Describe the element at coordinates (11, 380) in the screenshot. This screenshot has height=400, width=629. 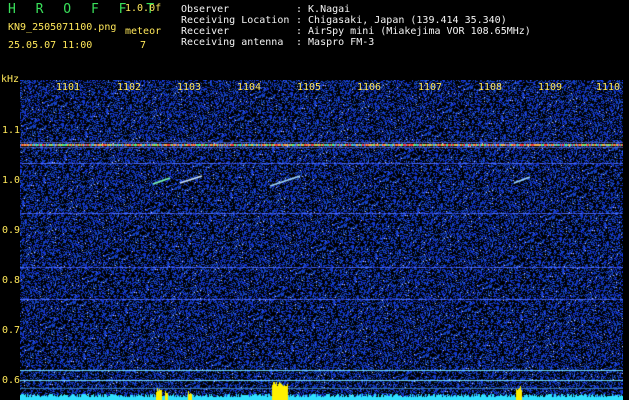
I see `y-tick-label: 0.6` at that location.